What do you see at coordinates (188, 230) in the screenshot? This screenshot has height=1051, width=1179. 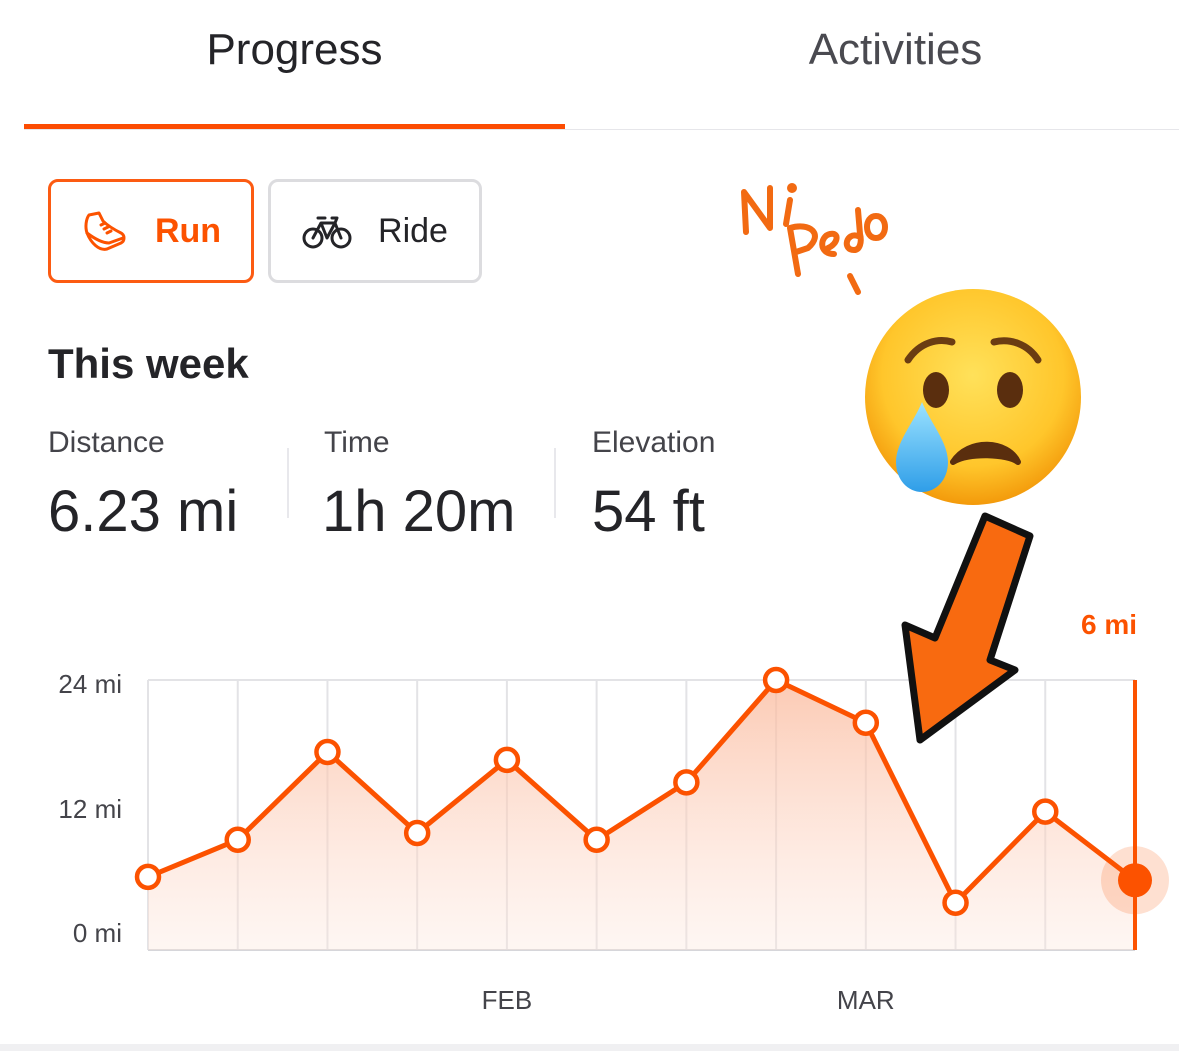 I see `run-filter-label: Run` at bounding box center [188, 230].